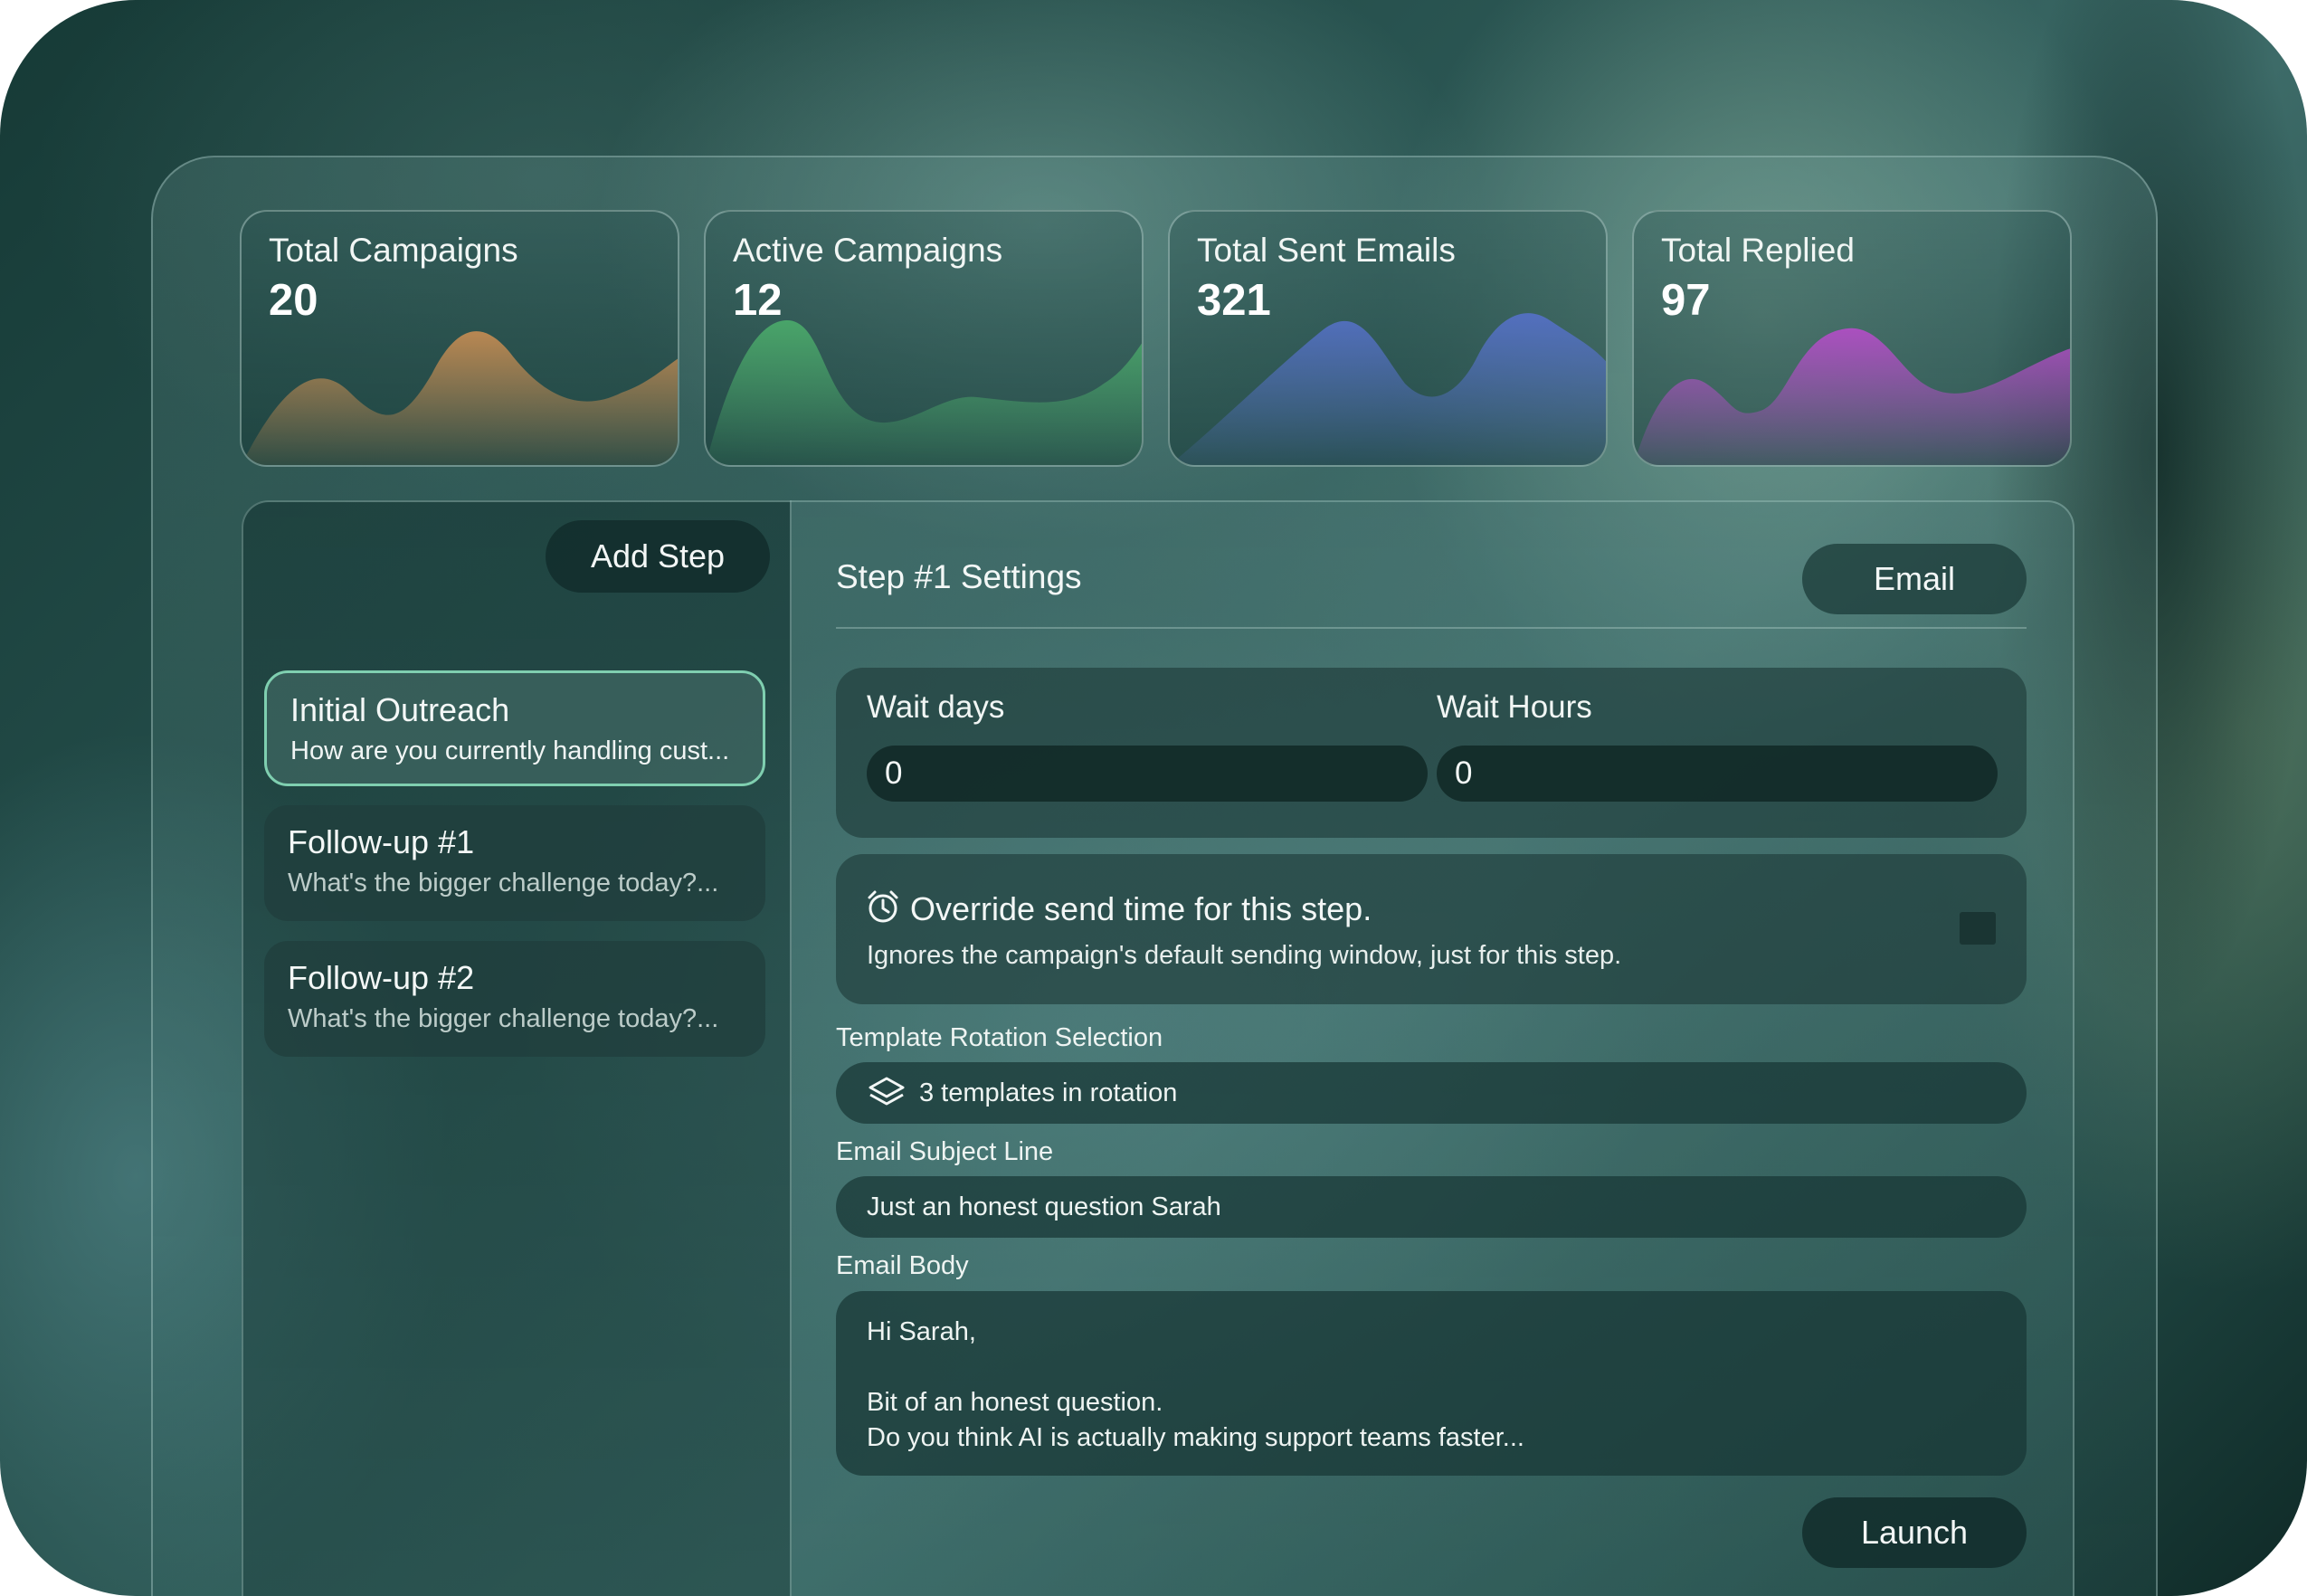 Image resolution: width=2307 pixels, height=1596 pixels. Describe the element at coordinates (1914, 1533) in the screenshot. I see `launch-button: Launch` at that location.